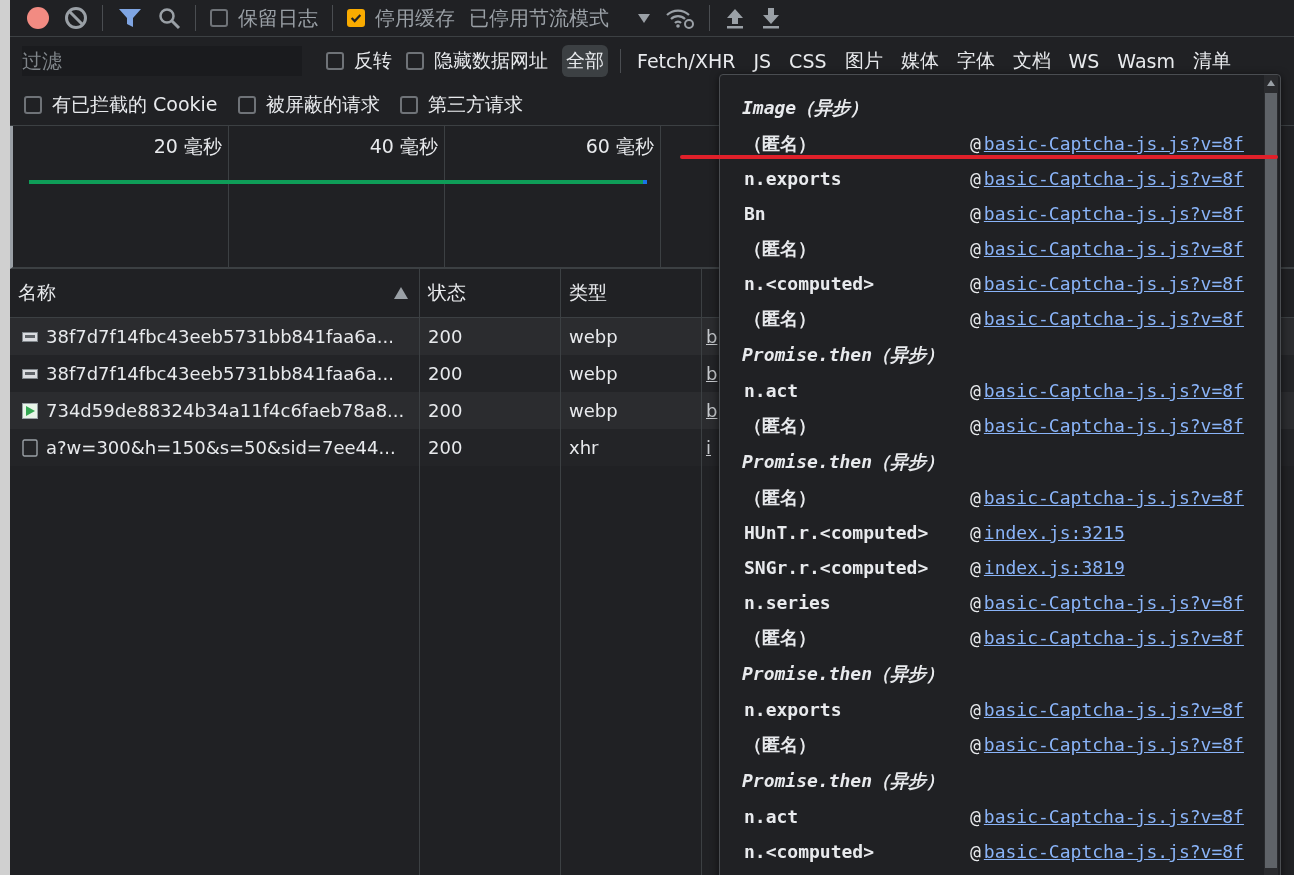 The height and width of the screenshot is (875, 1294). I want to click on time-tick-label: 60 毫秒, so click(619, 146).